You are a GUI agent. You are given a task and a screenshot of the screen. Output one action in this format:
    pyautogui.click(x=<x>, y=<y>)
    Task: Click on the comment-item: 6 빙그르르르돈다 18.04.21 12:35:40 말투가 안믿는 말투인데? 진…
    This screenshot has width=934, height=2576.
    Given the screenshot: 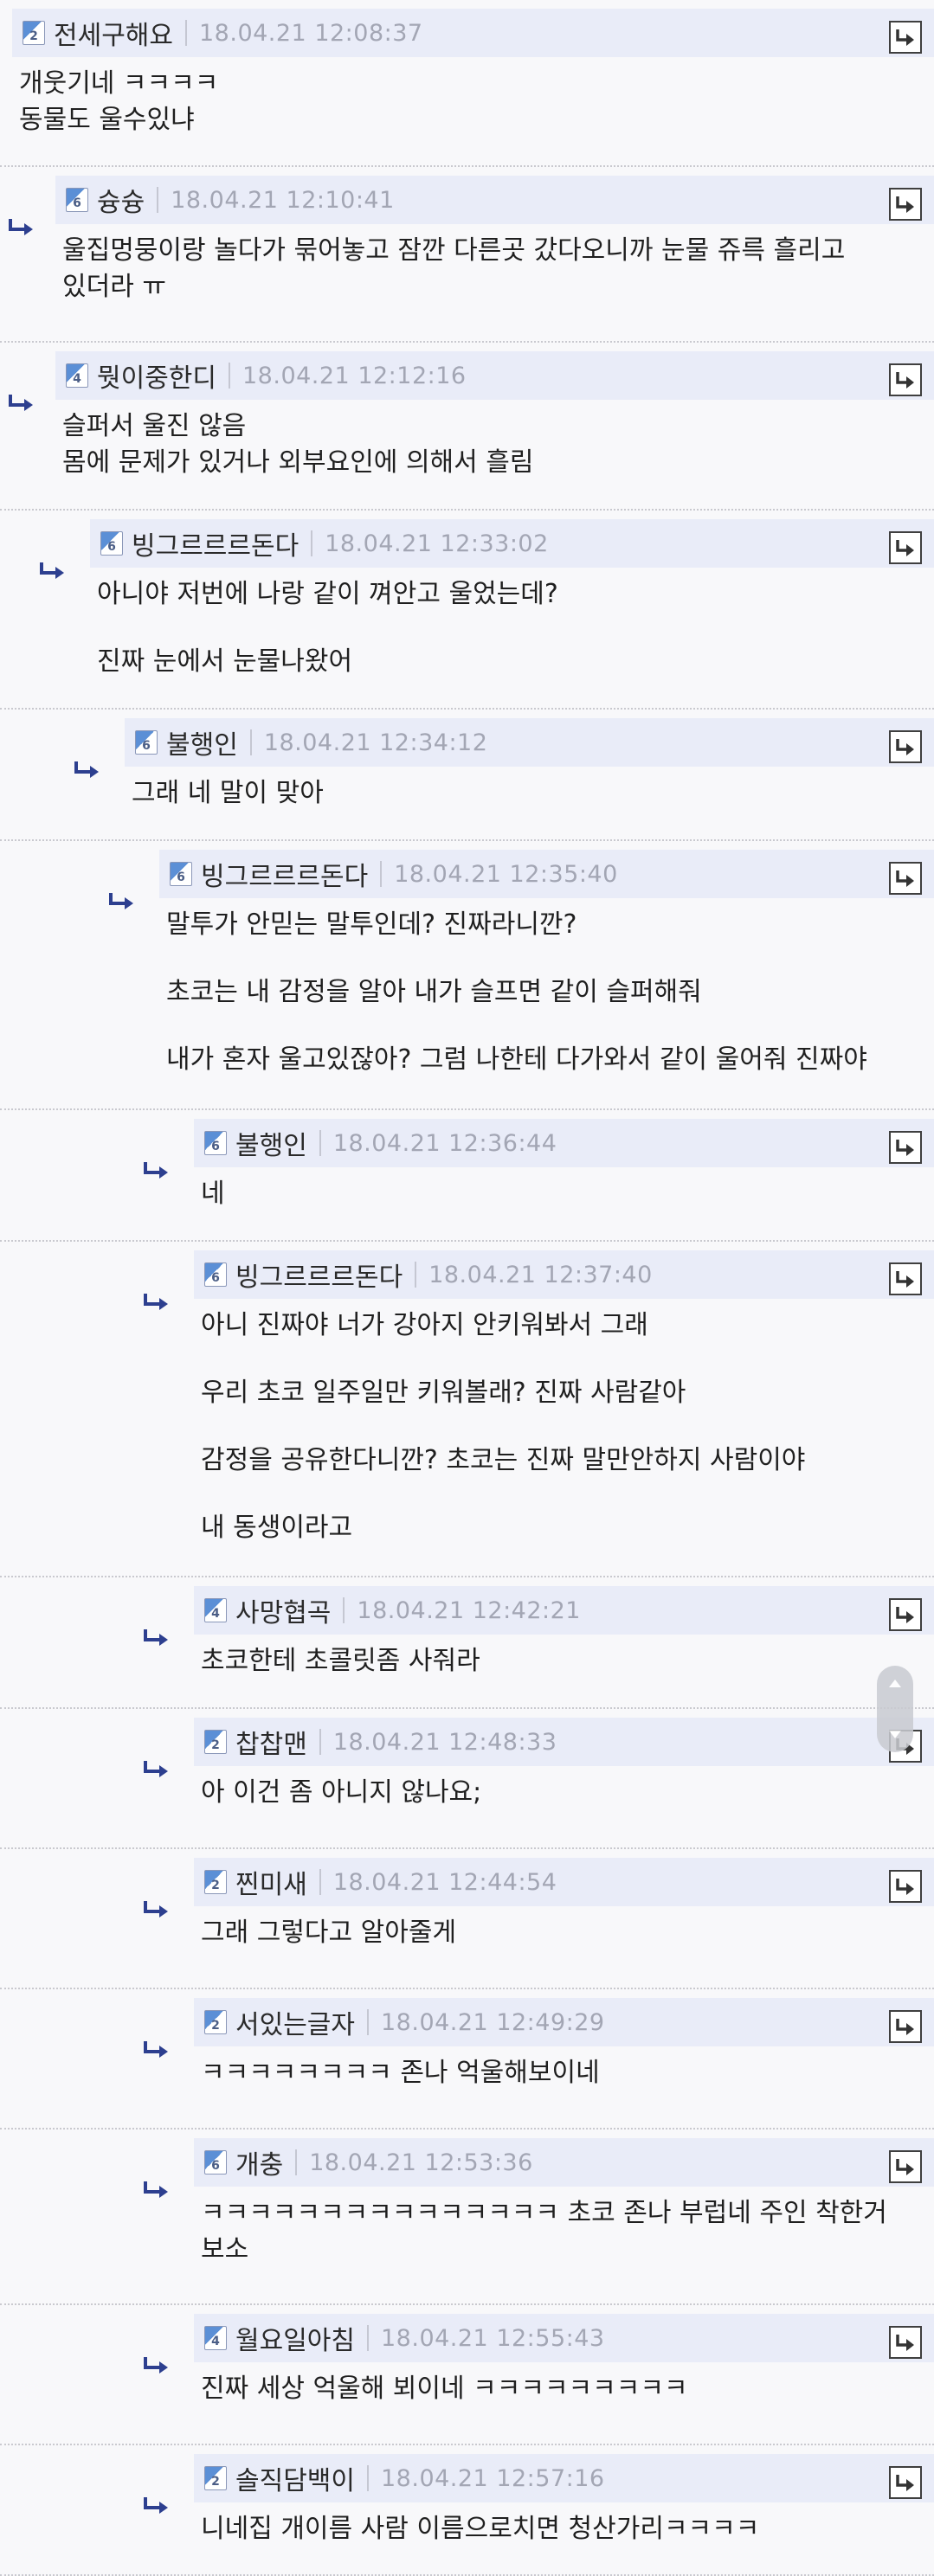 What is the action you would take?
    pyautogui.click(x=467, y=975)
    